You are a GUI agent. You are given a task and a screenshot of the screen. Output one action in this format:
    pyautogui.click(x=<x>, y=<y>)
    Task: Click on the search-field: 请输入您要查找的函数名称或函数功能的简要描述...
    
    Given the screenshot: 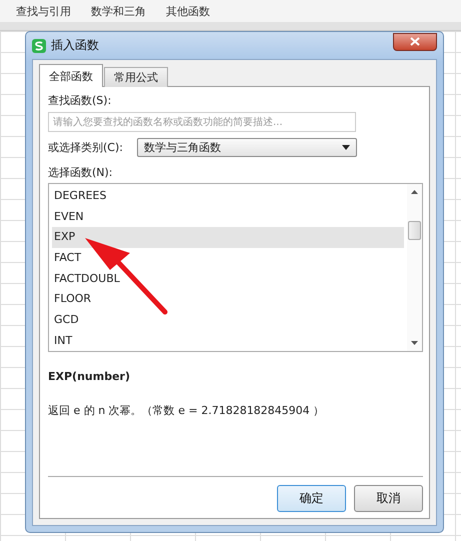 What is the action you would take?
    pyautogui.click(x=202, y=122)
    